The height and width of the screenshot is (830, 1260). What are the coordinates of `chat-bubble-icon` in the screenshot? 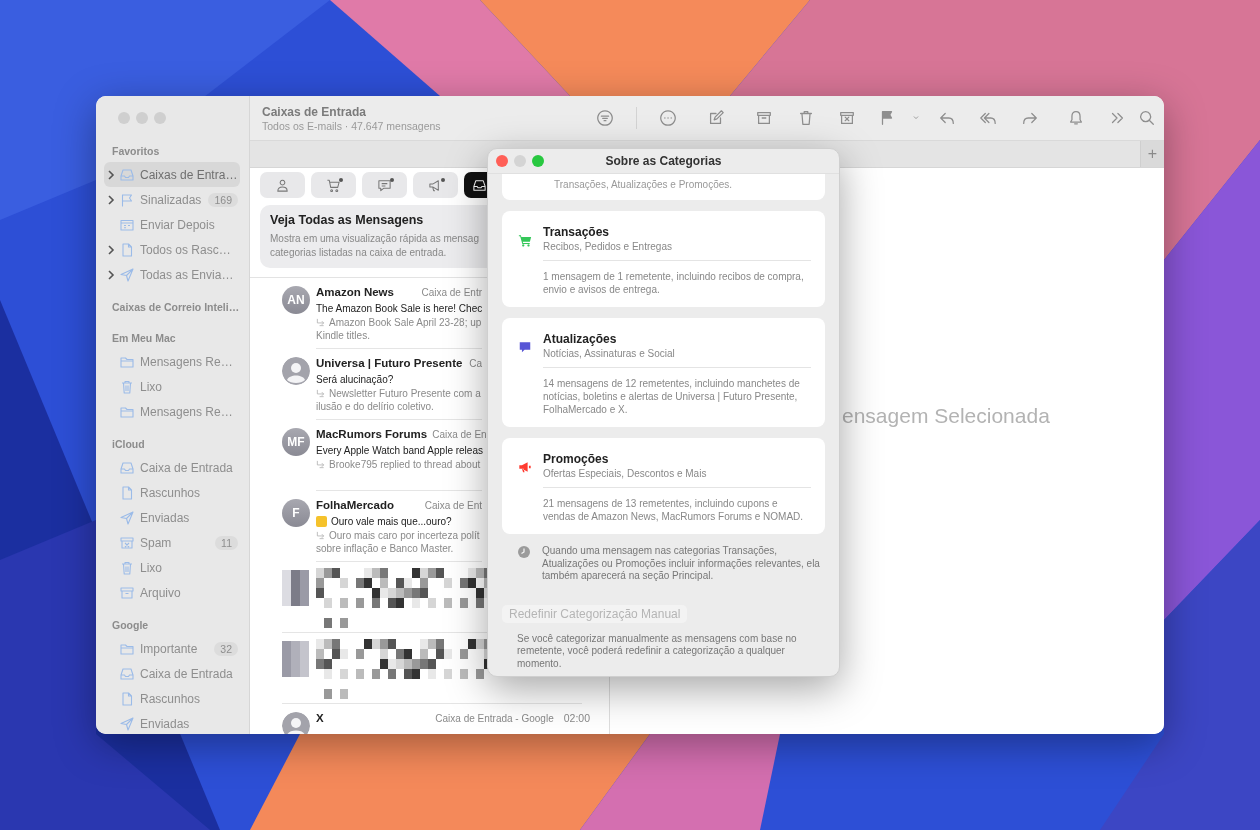 It's located at (384, 185).